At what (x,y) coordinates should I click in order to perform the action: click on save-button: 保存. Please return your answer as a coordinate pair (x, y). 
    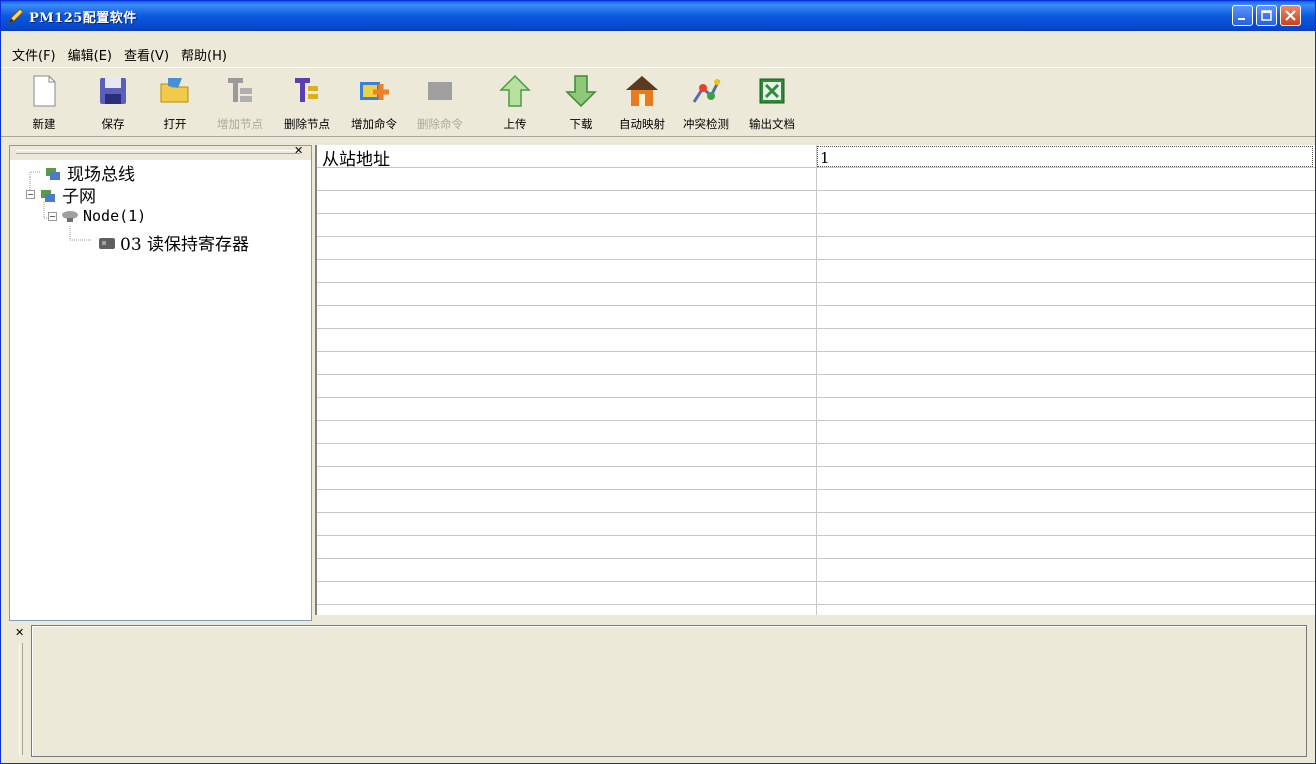
    Looking at the image, I should click on (113, 104).